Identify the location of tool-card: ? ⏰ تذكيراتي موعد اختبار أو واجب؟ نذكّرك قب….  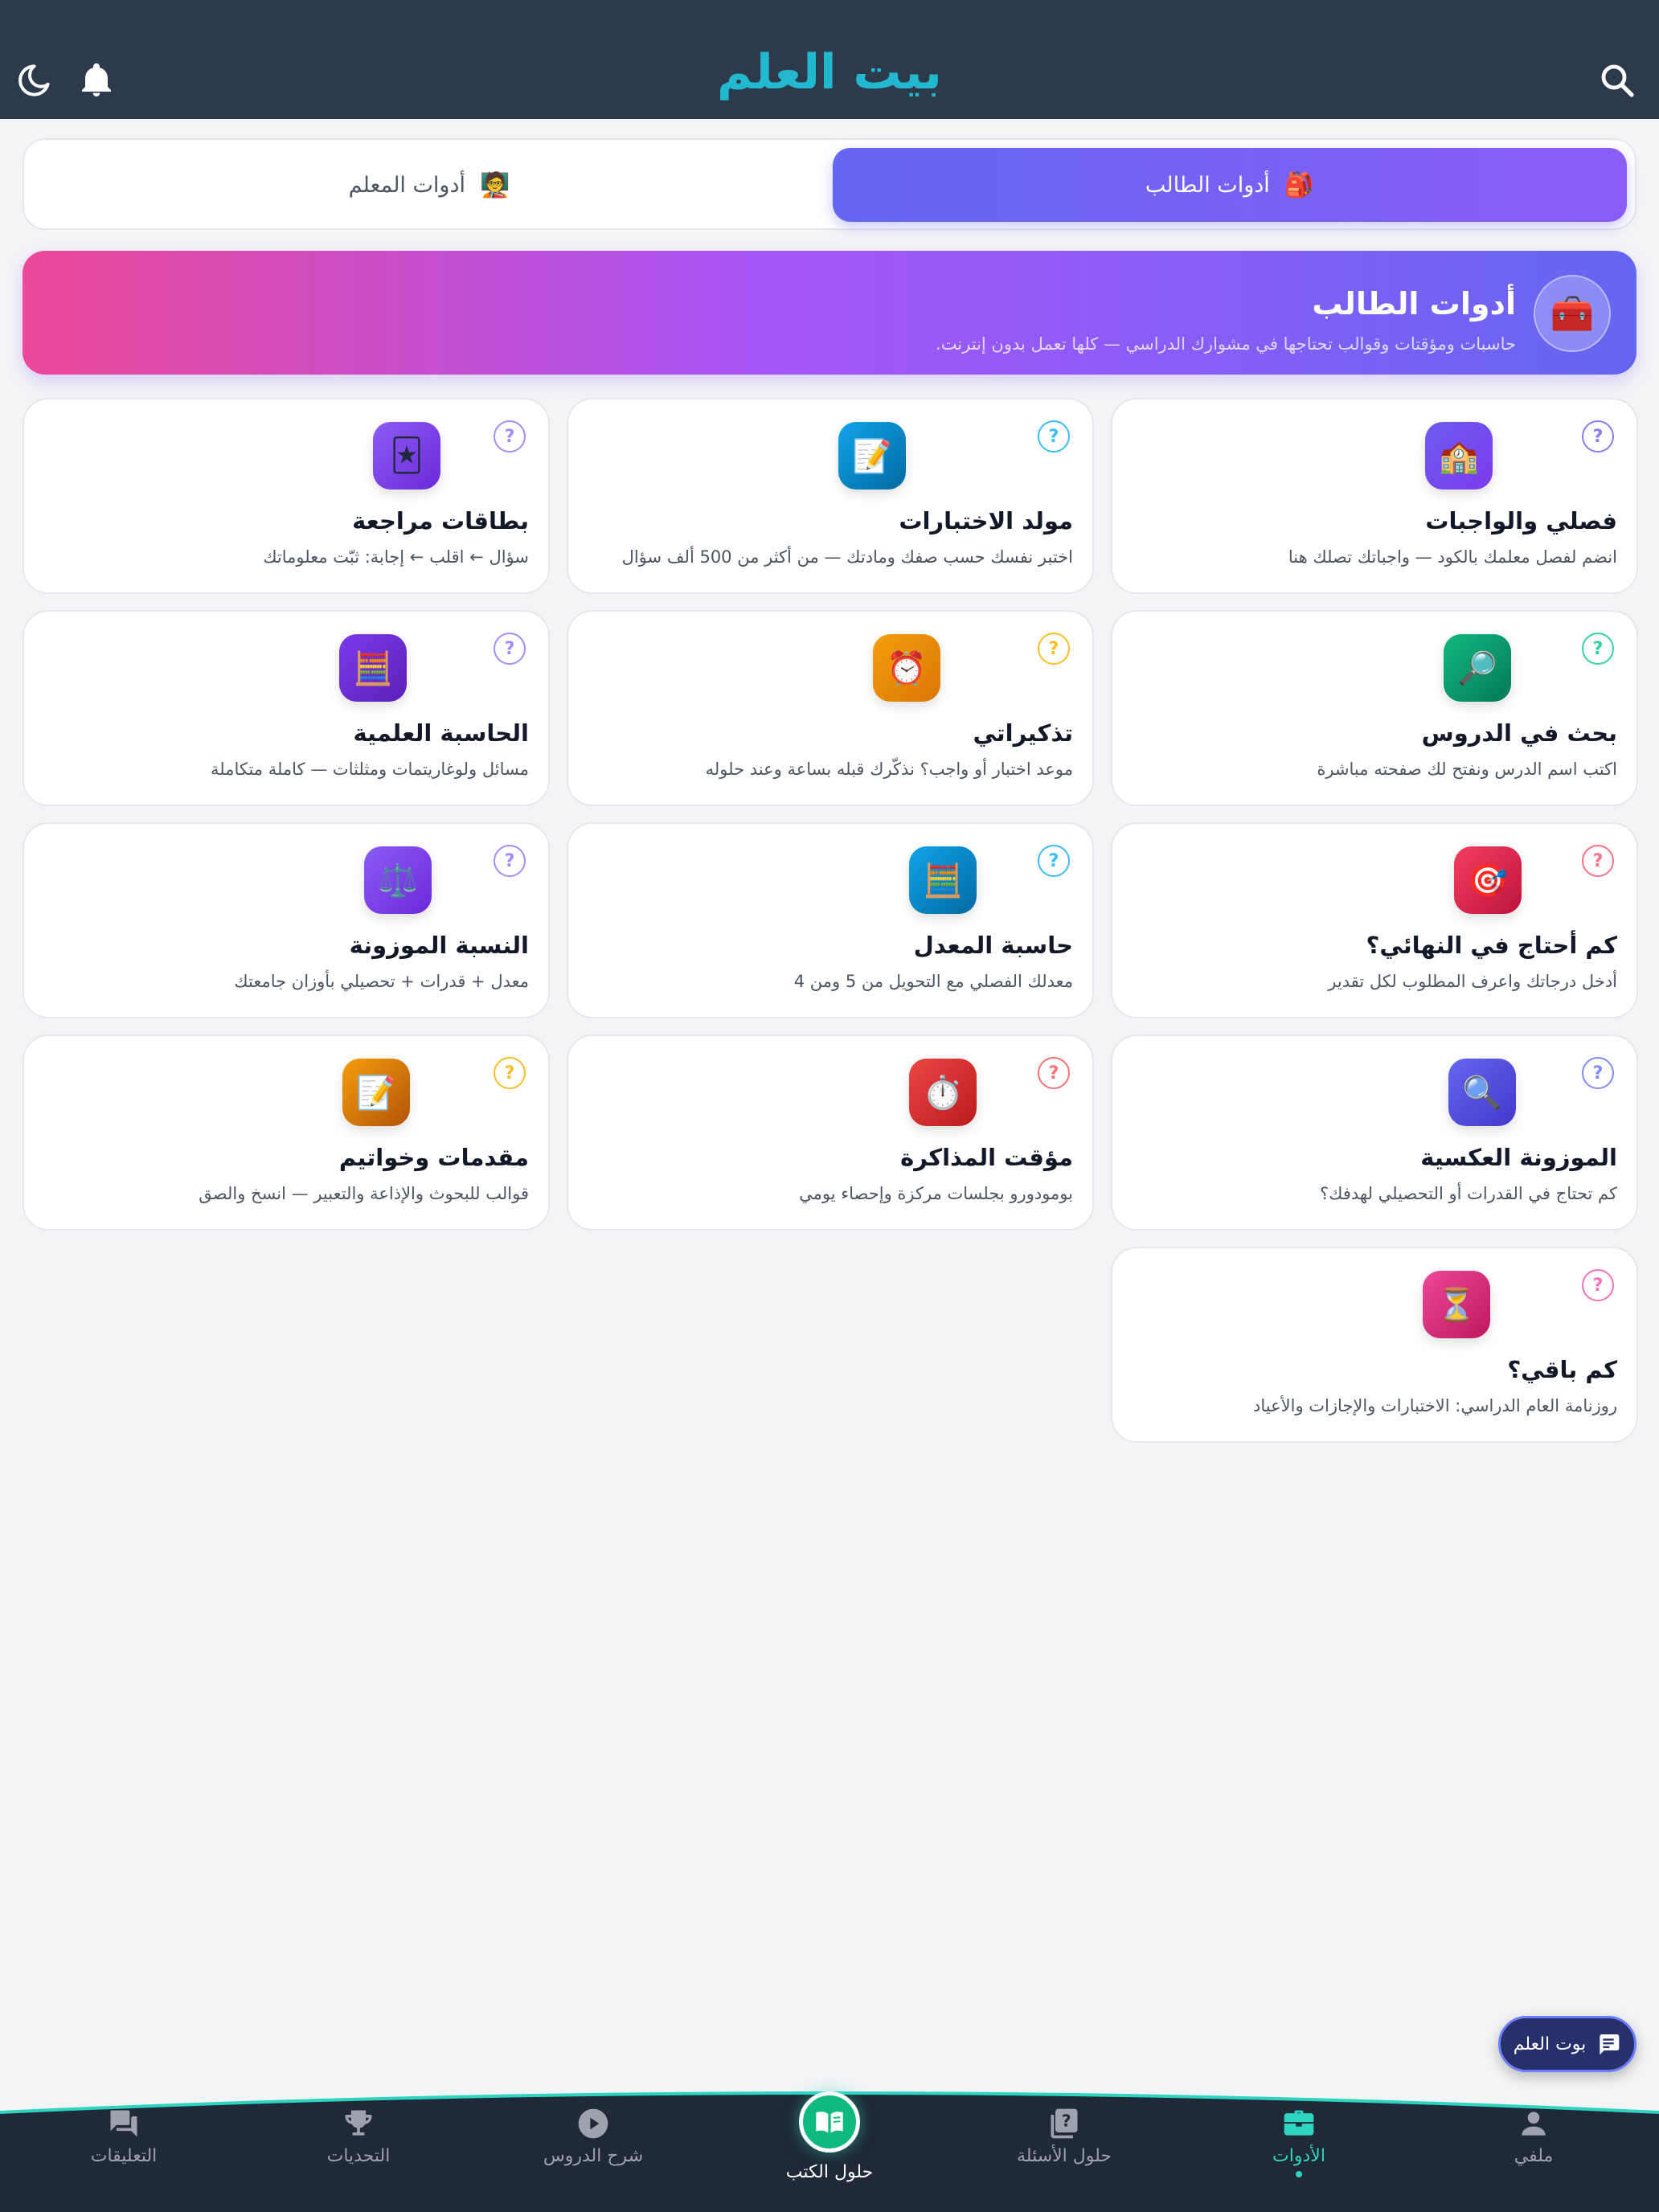
(830, 708).